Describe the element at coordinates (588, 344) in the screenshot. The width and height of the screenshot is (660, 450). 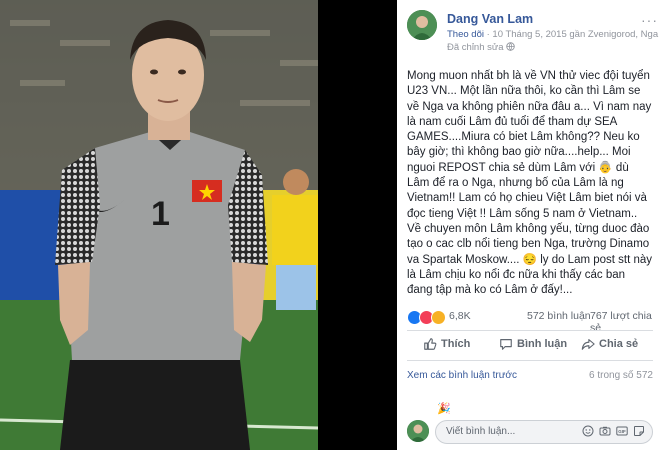
I see `share-icon` at that location.